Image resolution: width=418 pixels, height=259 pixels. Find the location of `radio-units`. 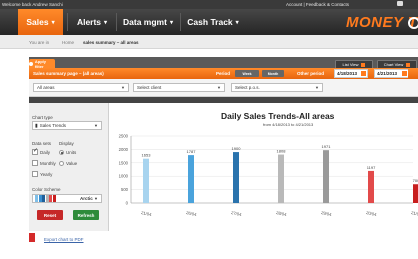

radio-units is located at coordinates (61, 152).